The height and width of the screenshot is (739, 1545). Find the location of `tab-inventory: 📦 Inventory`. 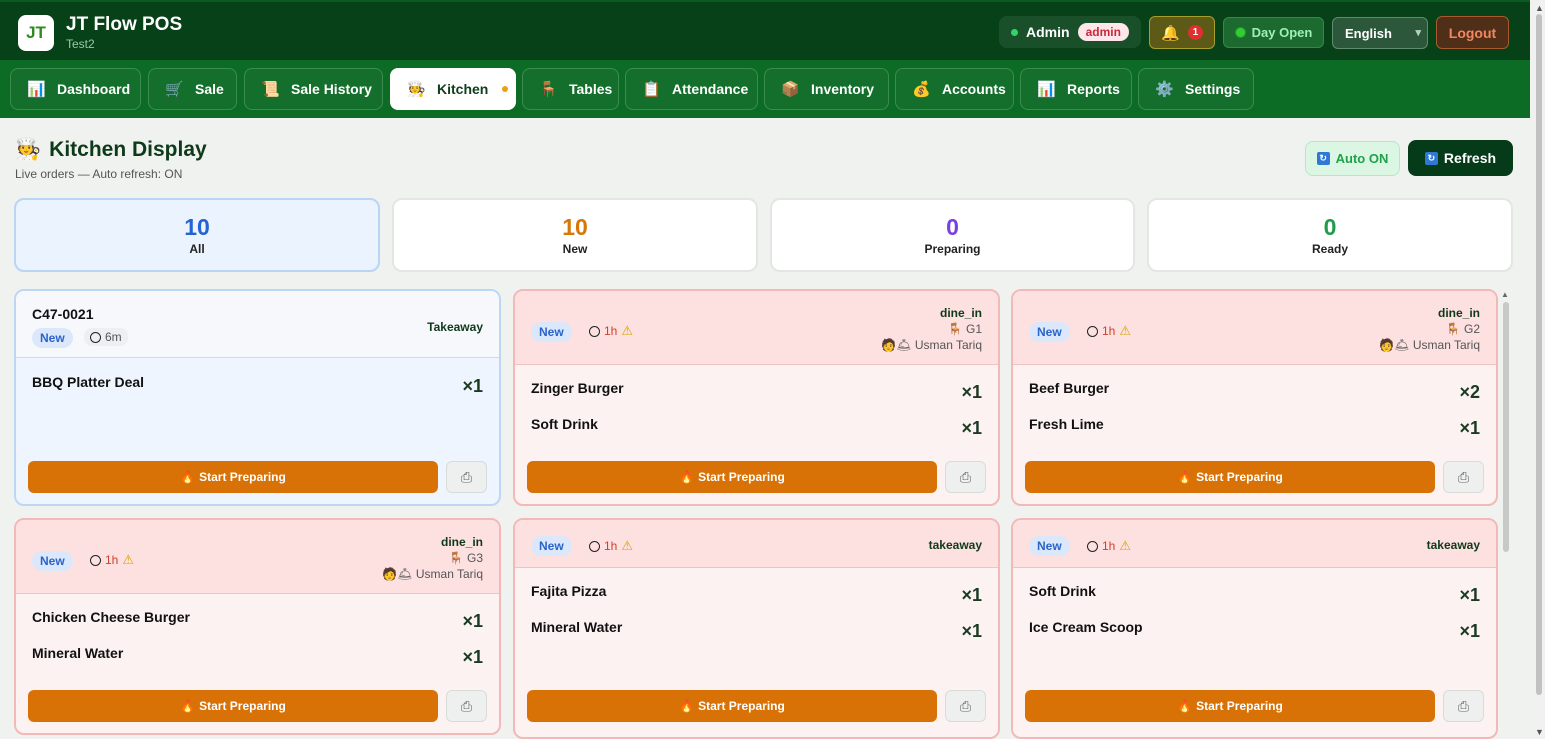

tab-inventory: 📦 Inventory is located at coordinates (826, 89).